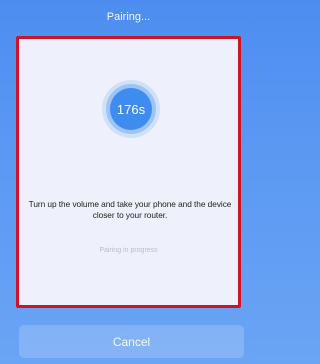 Image resolution: width=320 pixels, height=364 pixels. Describe the element at coordinates (131, 341) in the screenshot. I see `cancel-button: Cancel` at that location.